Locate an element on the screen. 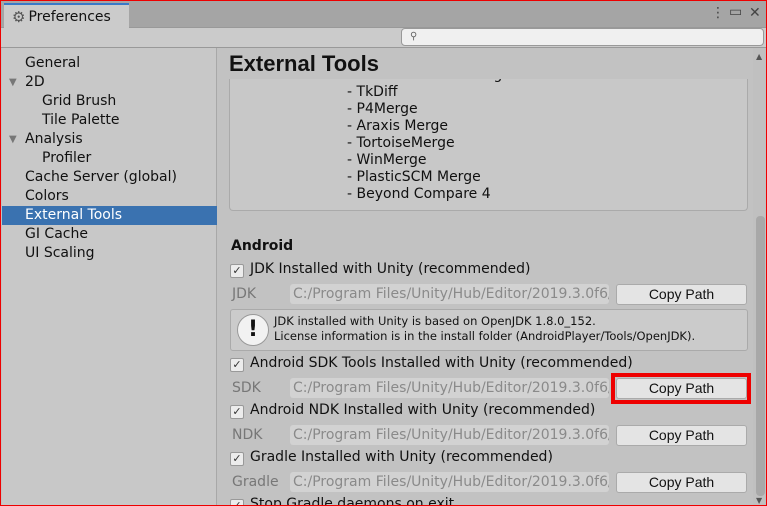 The width and height of the screenshot is (767, 506). scrollbar-thumb is located at coordinates (760, 356).